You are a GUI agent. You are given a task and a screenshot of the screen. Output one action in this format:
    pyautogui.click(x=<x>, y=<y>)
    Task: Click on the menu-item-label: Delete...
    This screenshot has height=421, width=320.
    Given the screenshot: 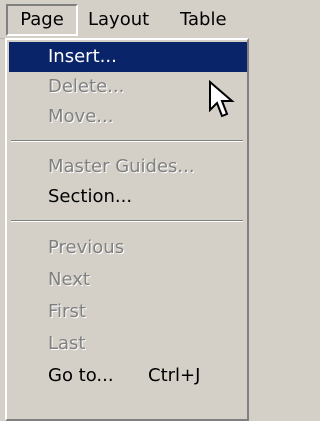 What is the action you would take?
    pyautogui.click(x=86, y=86)
    